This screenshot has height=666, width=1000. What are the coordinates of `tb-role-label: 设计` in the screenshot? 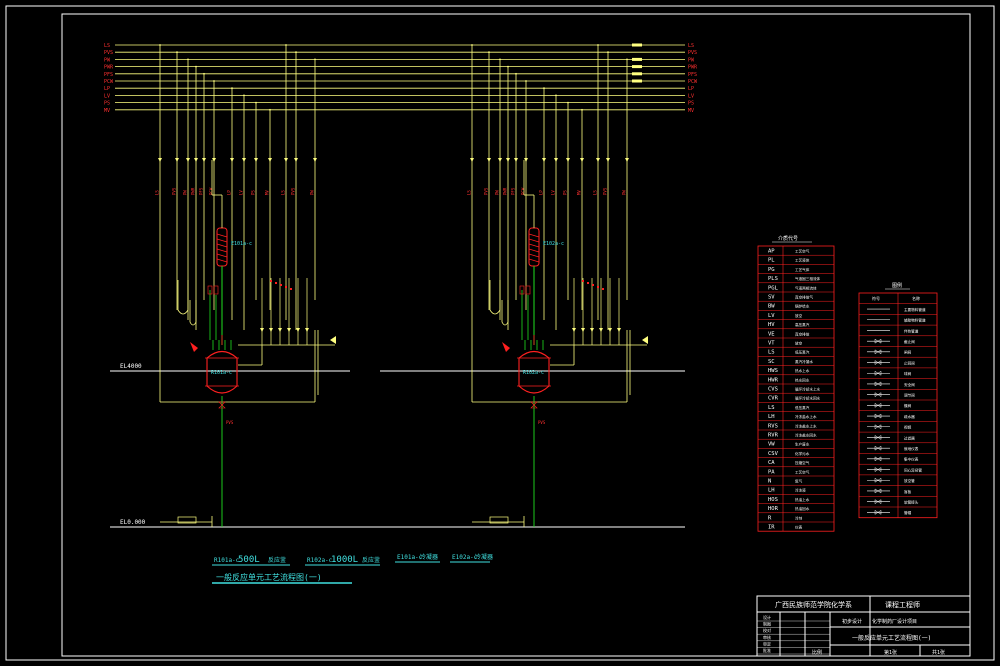 It's located at (767, 617).